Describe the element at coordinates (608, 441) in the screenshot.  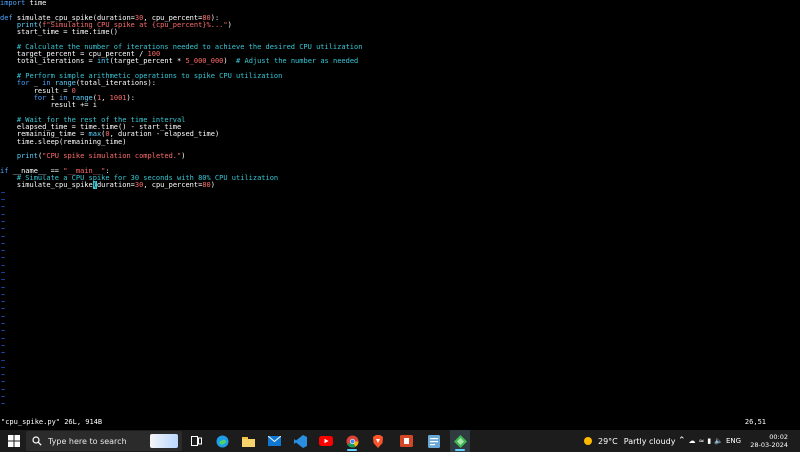
I see `weather-temperature: 29°C` at that location.